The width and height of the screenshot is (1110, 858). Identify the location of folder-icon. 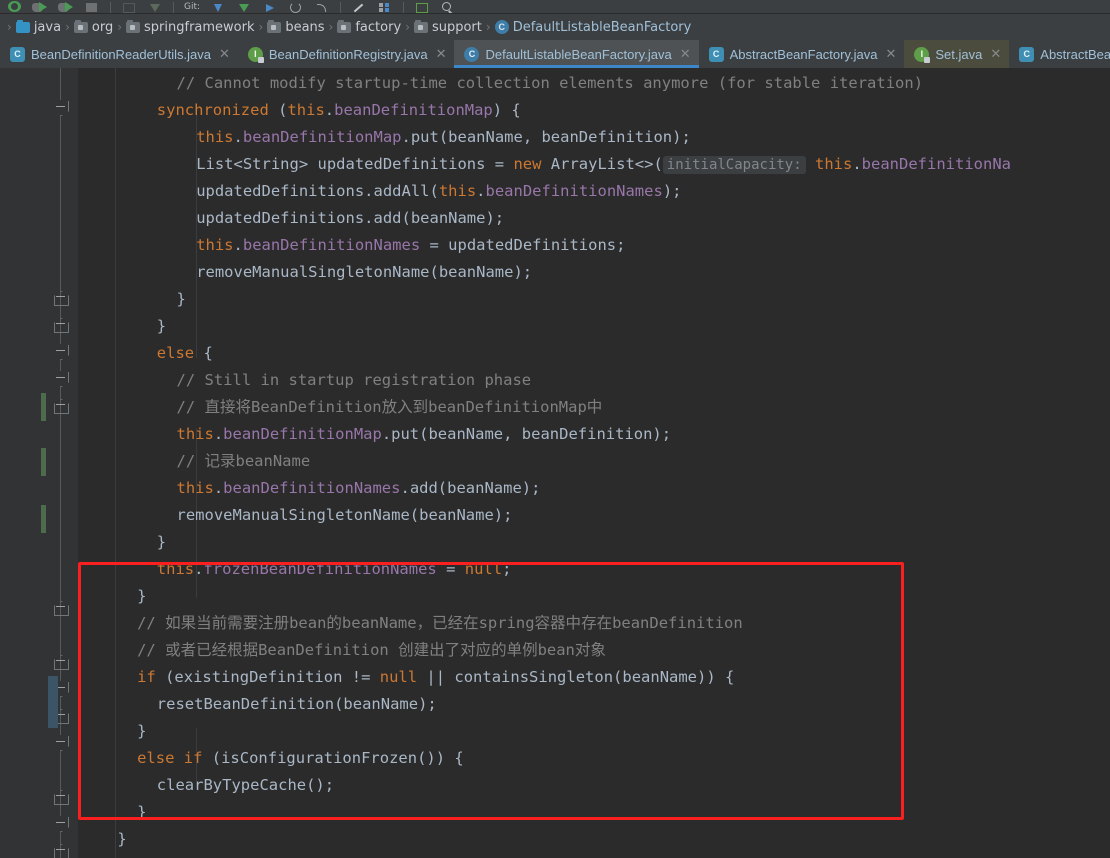
(420, 26).